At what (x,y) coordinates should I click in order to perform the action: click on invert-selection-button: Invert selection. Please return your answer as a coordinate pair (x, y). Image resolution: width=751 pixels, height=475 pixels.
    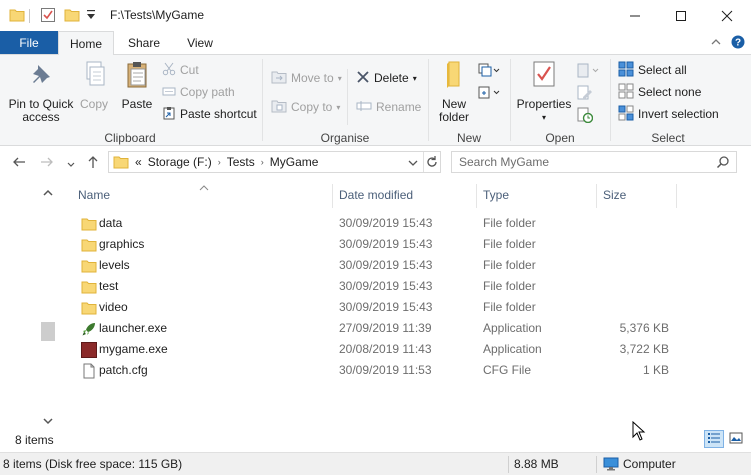
    Looking at the image, I should click on (668, 114).